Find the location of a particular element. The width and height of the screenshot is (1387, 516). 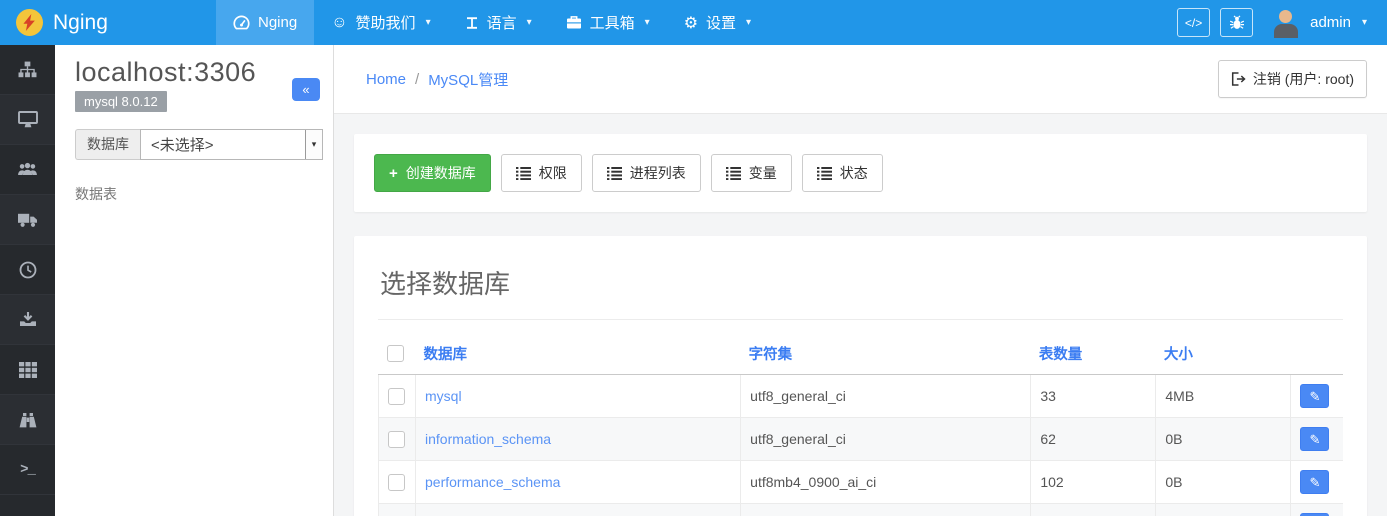

database-select: <未选择> ▾ is located at coordinates (231, 144).